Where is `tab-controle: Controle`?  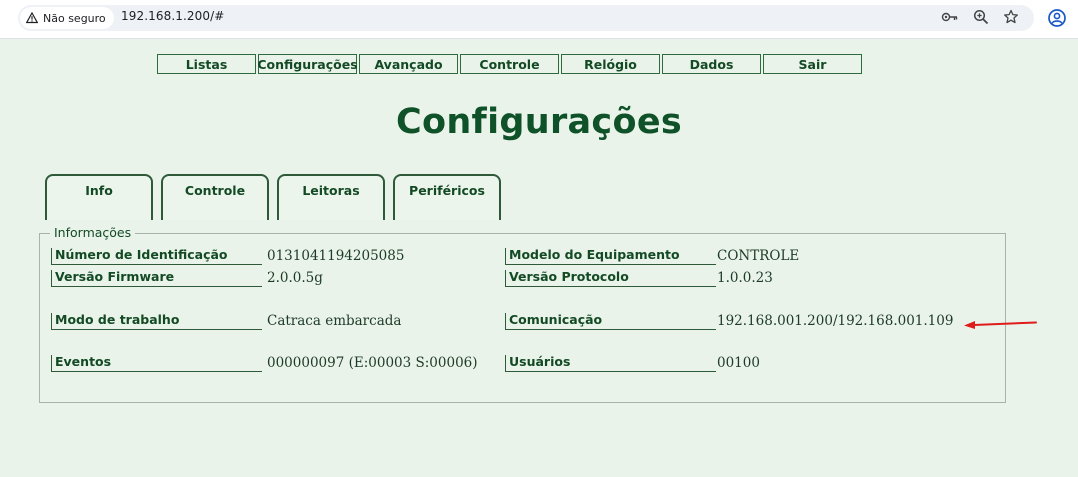
tab-controle: Controle is located at coordinates (215, 197).